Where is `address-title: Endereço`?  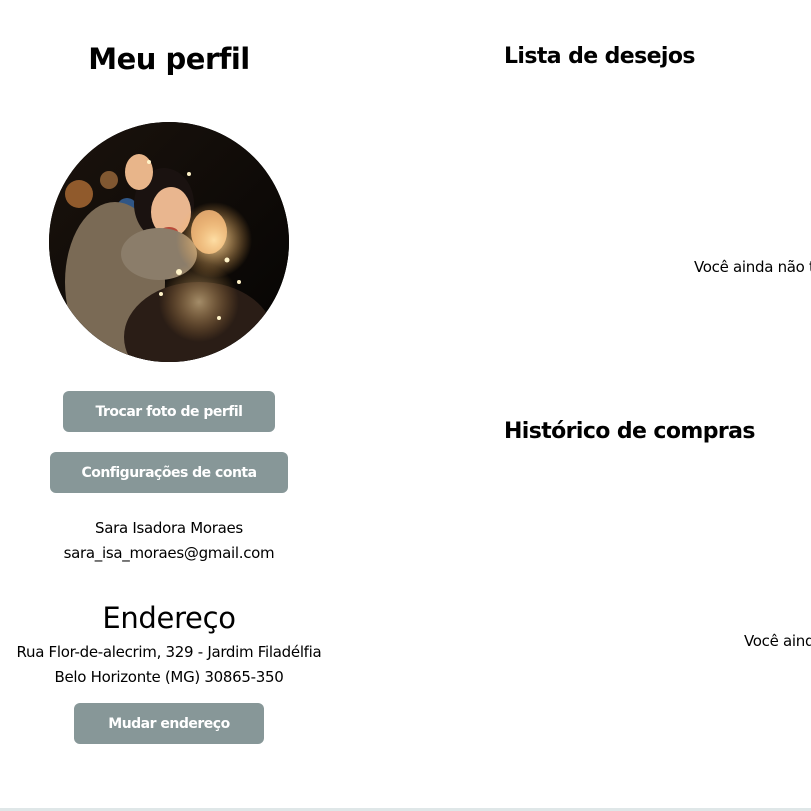 address-title: Endereço is located at coordinates (169, 618).